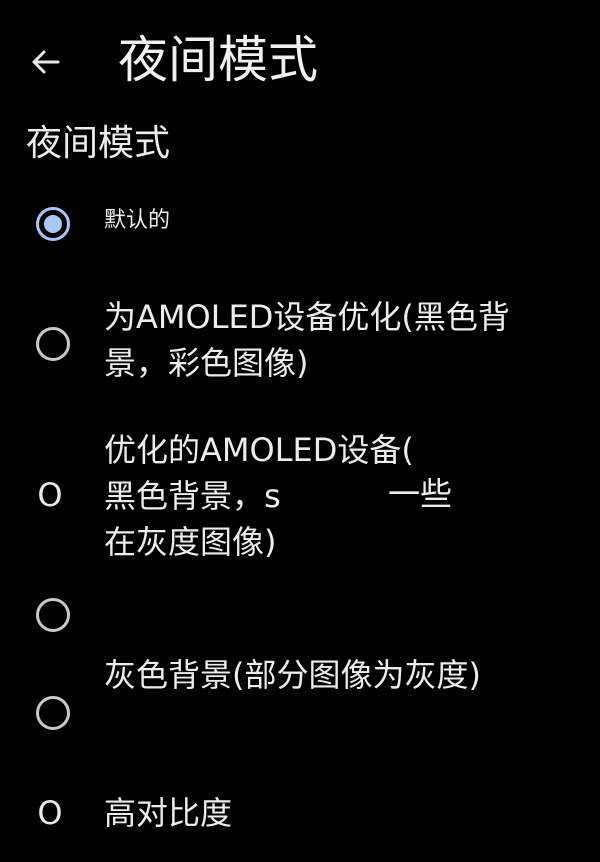 This screenshot has width=600, height=862. I want to click on option-gray-background: 灰色背景(部分图像为灰度), so click(300, 695).